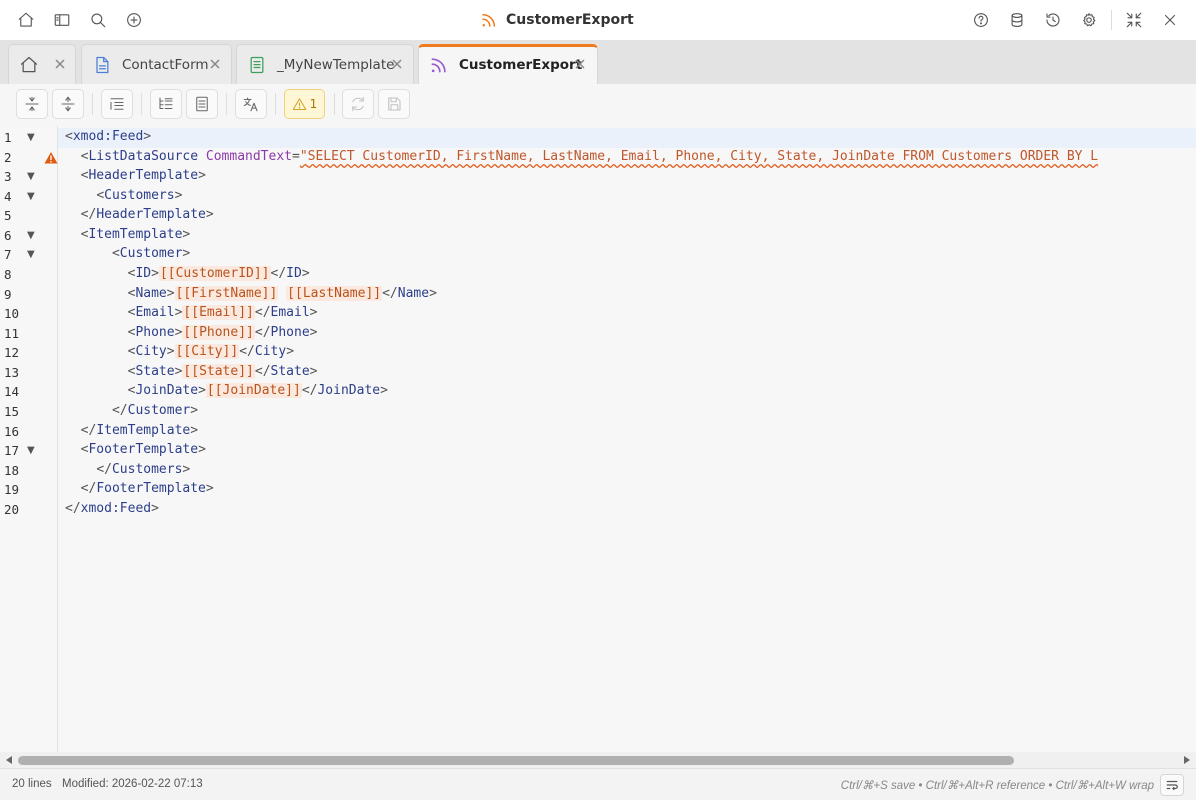 This screenshot has height=800, width=1196. Describe the element at coordinates (290, 332) in the screenshot. I see `xml-tag: Phone` at that location.